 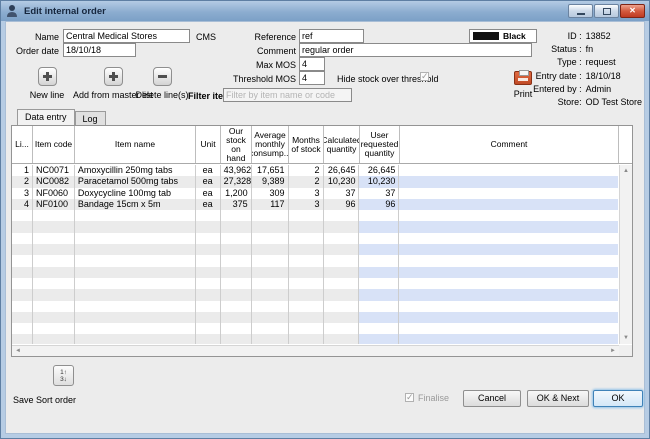 What do you see at coordinates (306, 204) in the screenshot?
I see `cell-months: 3` at bounding box center [306, 204].